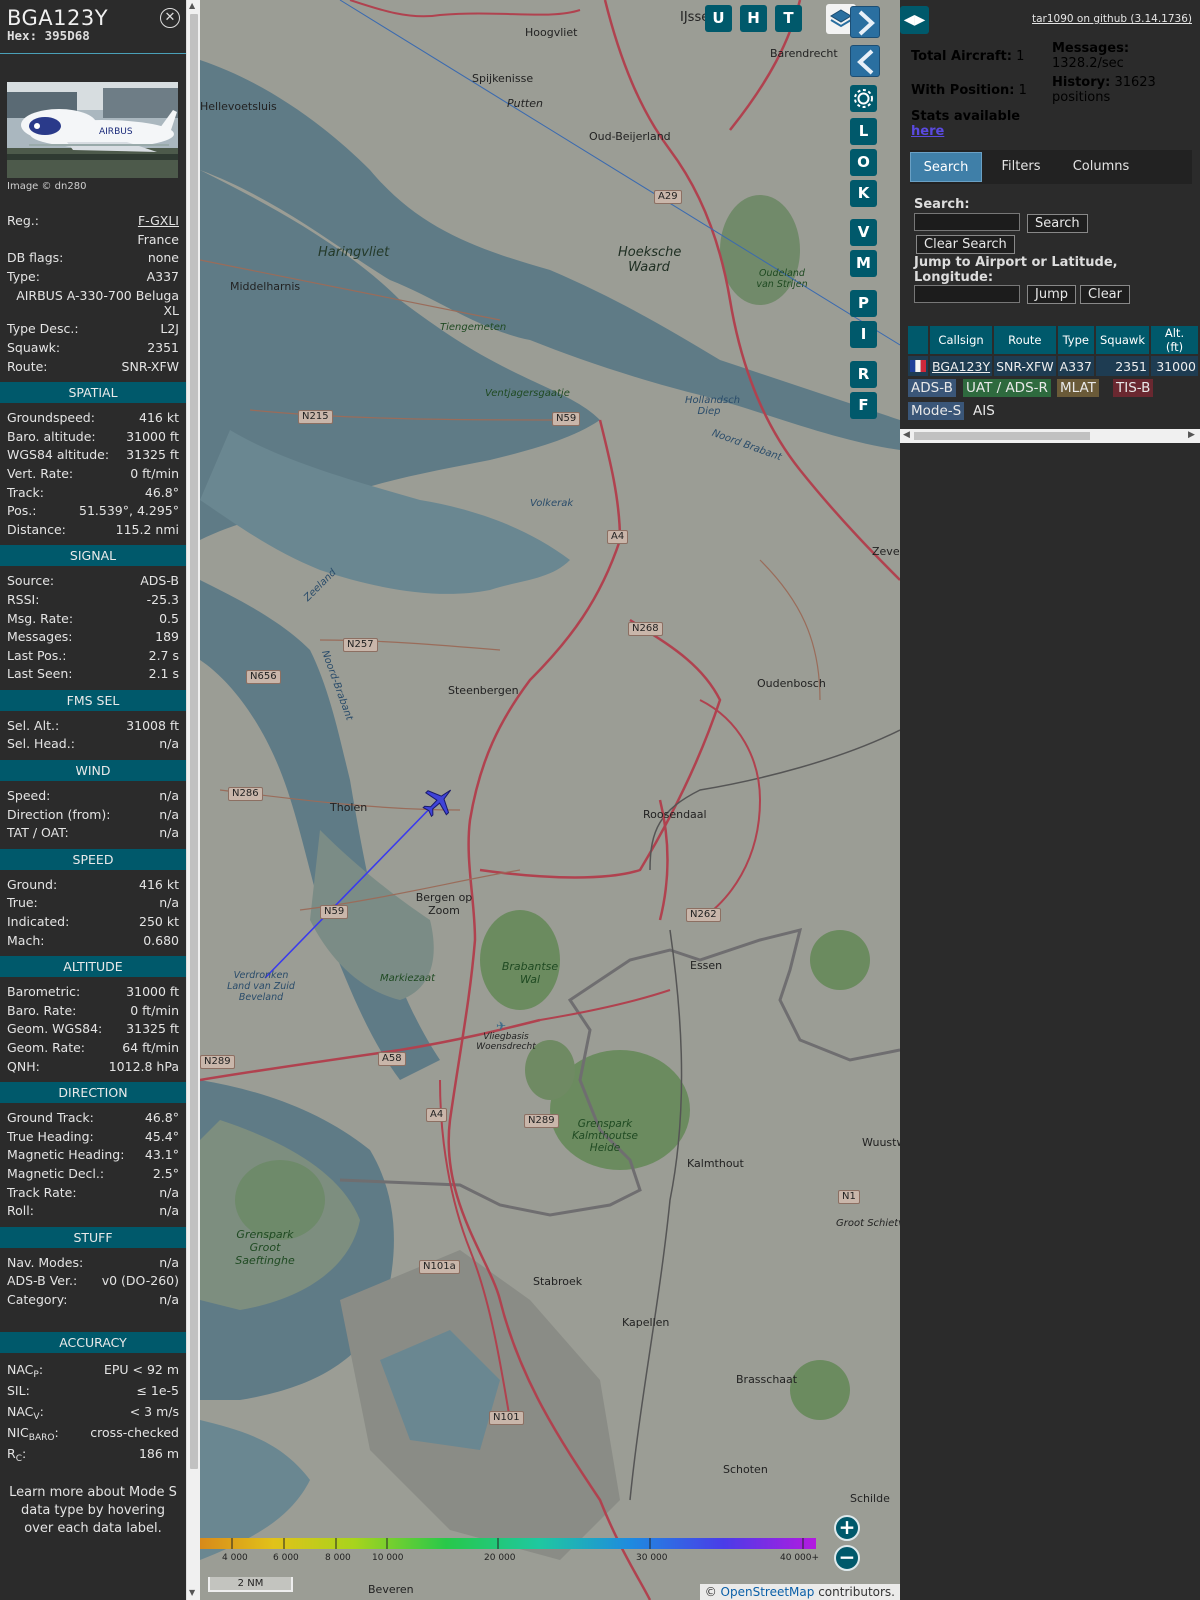 The image size is (1200, 1600). Describe the element at coordinates (55, 1174) in the screenshot. I see `info-label: Magnetic Decl.:` at that location.